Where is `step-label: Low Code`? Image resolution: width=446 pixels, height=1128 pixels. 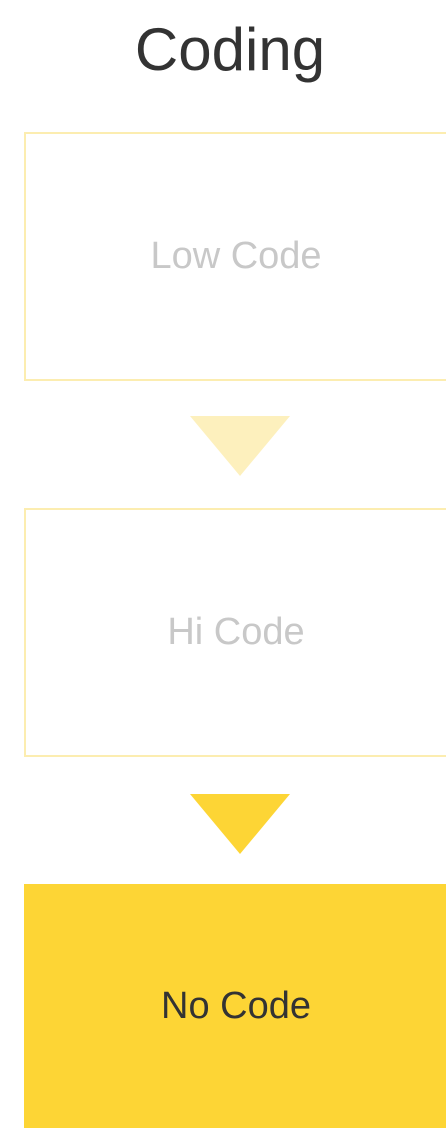
step-label: Low Code is located at coordinates (236, 256).